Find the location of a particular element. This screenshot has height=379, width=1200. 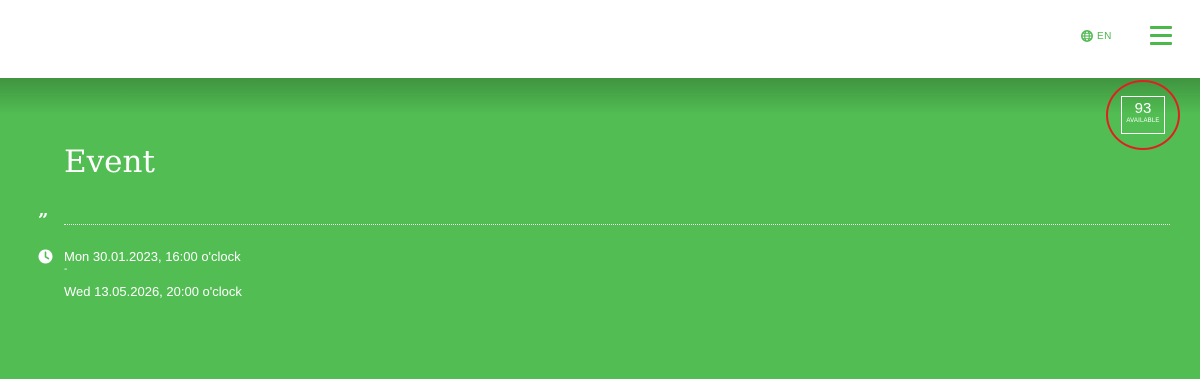

event-end-datetime: Wed 13.05.2026, 20:00 o'clock is located at coordinates (153, 291).